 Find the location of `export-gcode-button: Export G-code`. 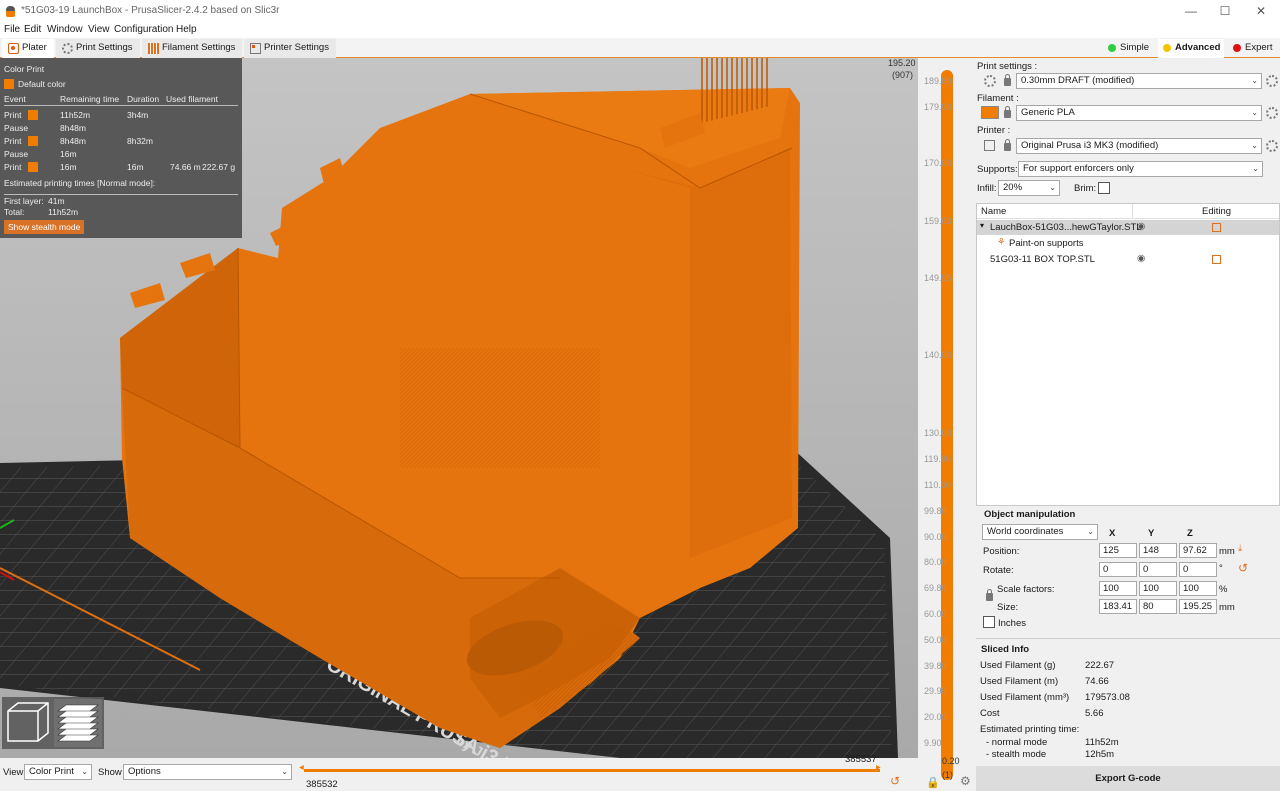

export-gcode-button: Export G-code is located at coordinates (1128, 778).